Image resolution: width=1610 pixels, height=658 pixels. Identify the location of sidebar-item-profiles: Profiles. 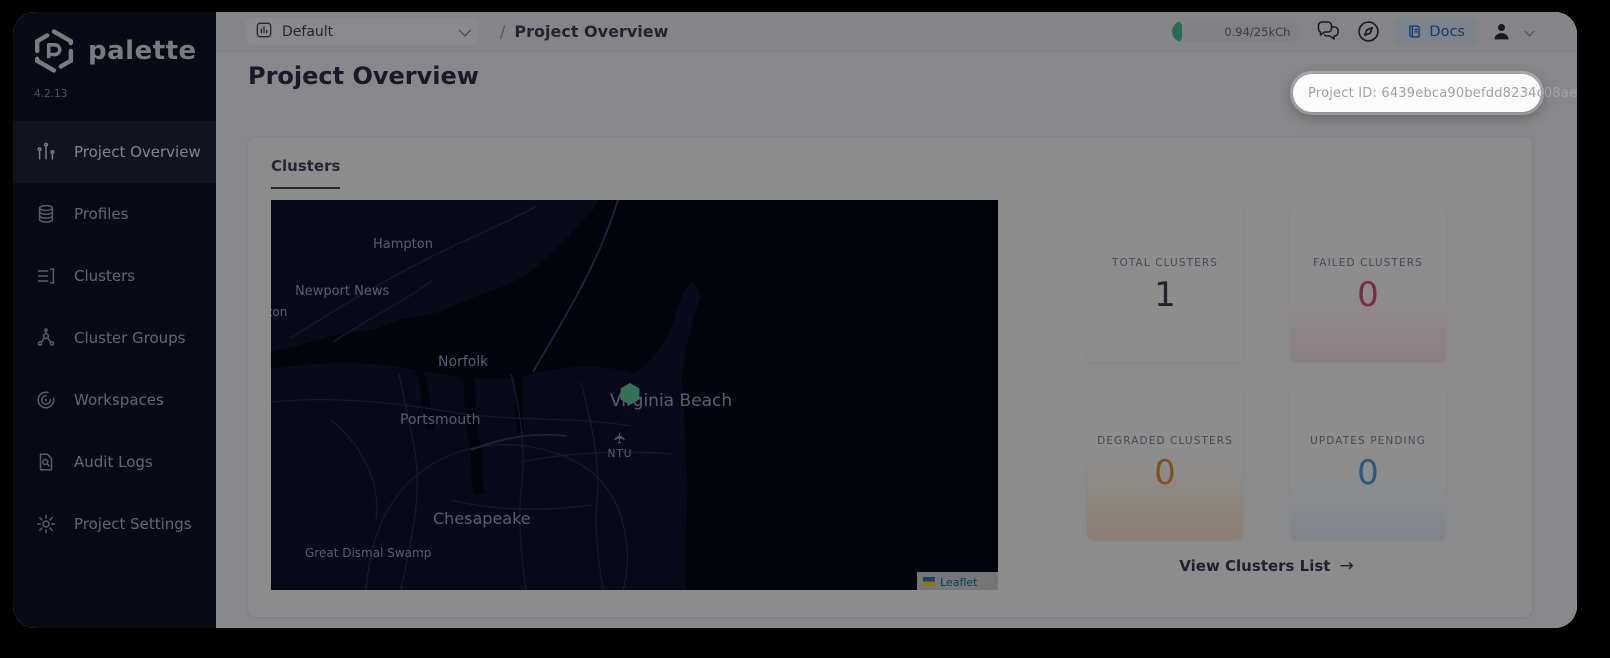
(114, 214).